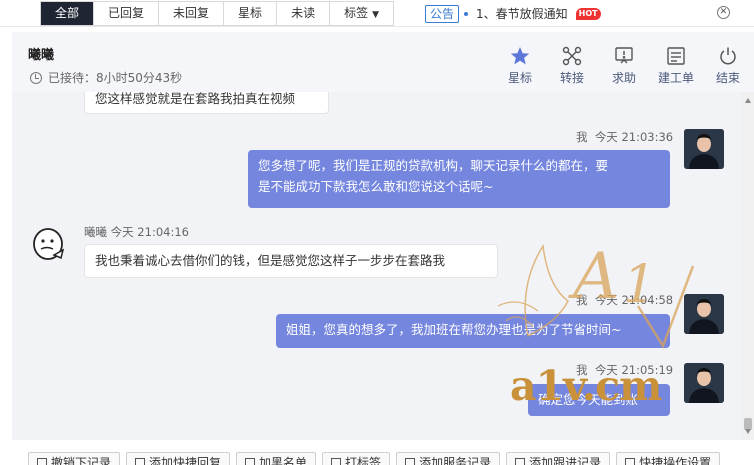 The image size is (754, 465). What do you see at coordinates (520, 66) in the screenshot?
I see `star-button: 星标` at bounding box center [520, 66].